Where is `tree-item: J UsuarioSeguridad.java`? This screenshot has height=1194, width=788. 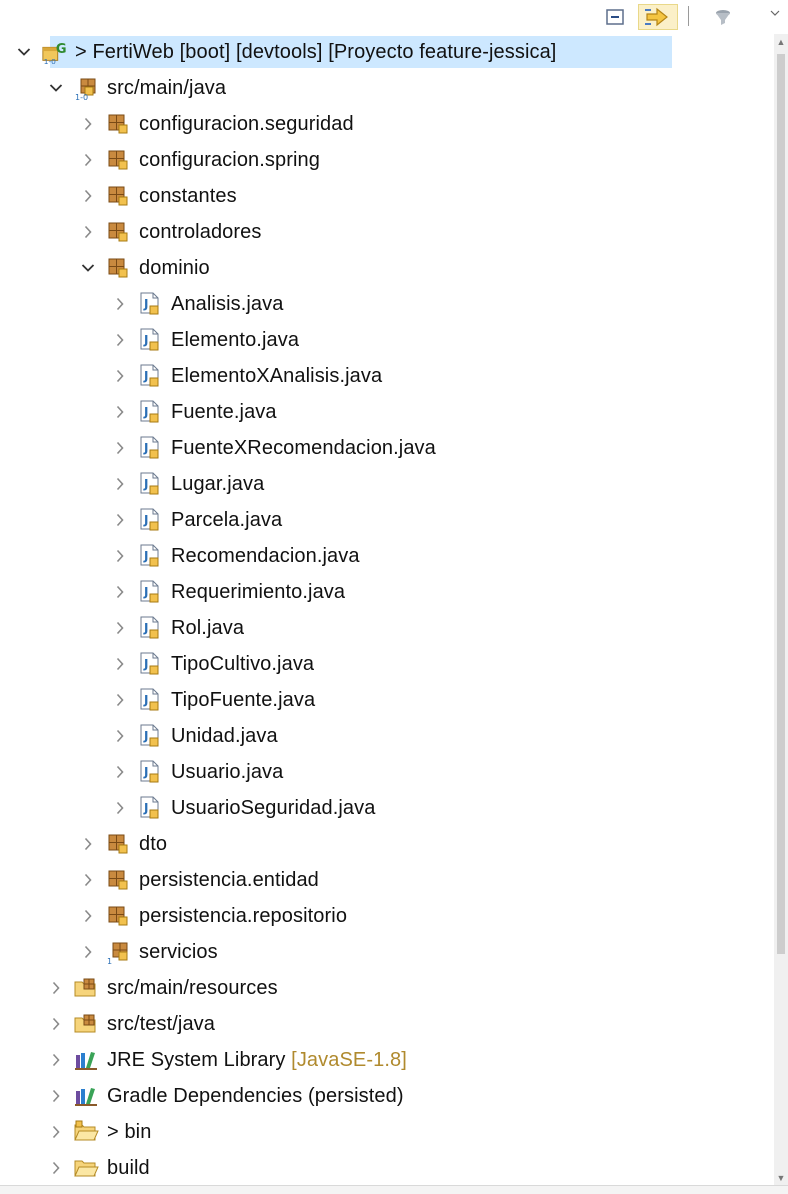
tree-item: J UsuarioSeguridad.java is located at coordinates (387, 808).